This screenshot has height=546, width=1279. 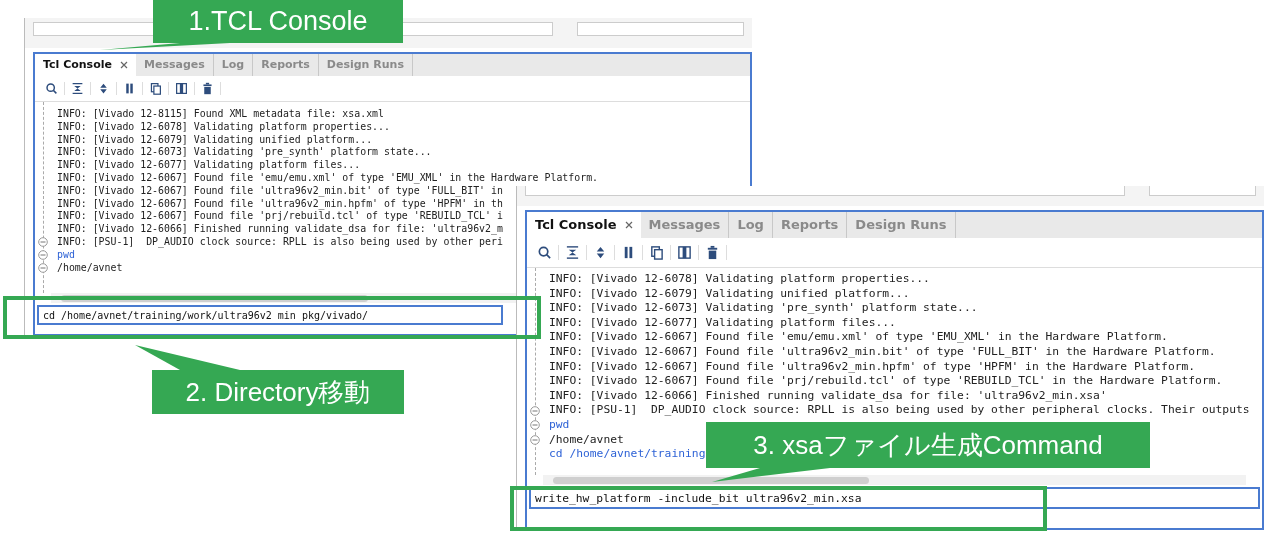 I want to click on scrollbar-thumb, so click(x=711, y=480).